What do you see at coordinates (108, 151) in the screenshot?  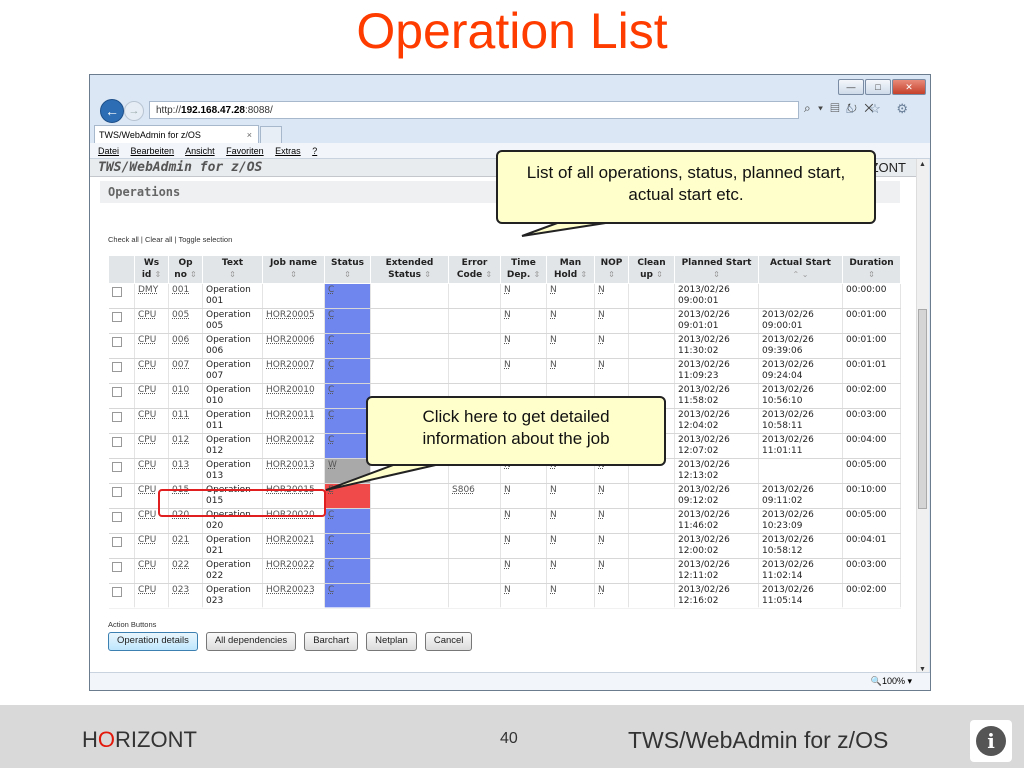 I see `menu-datei: Datei` at bounding box center [108, 151].